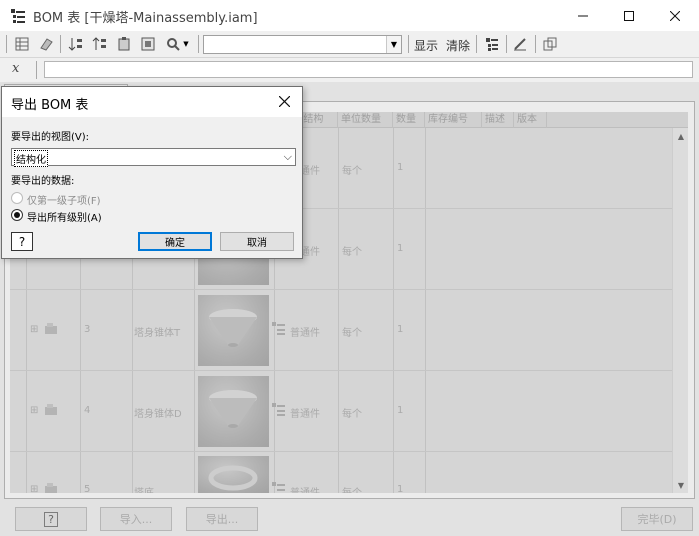 The width and height of the screenshot is (699, 536). I want to click on tree-structure-icon, so click(492, 44).